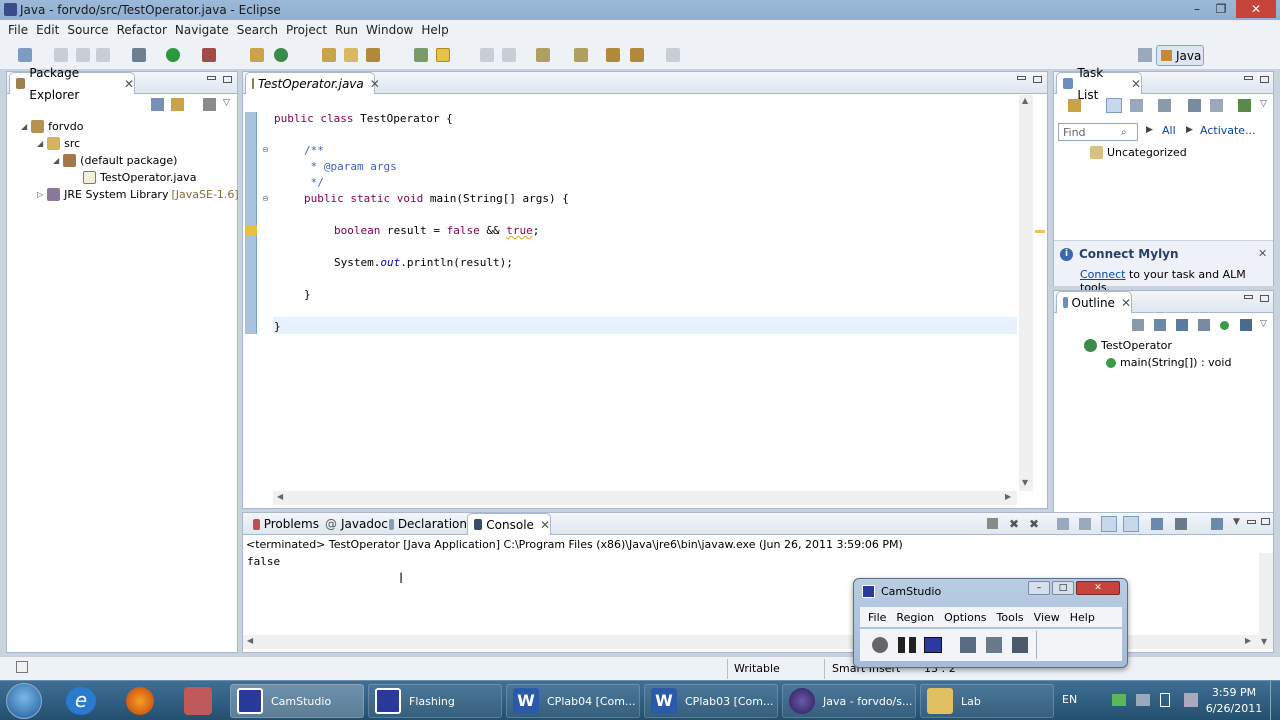 This screenshot has height=720, width=1280. I want to click on new-task-icon, so click(1074, 105).